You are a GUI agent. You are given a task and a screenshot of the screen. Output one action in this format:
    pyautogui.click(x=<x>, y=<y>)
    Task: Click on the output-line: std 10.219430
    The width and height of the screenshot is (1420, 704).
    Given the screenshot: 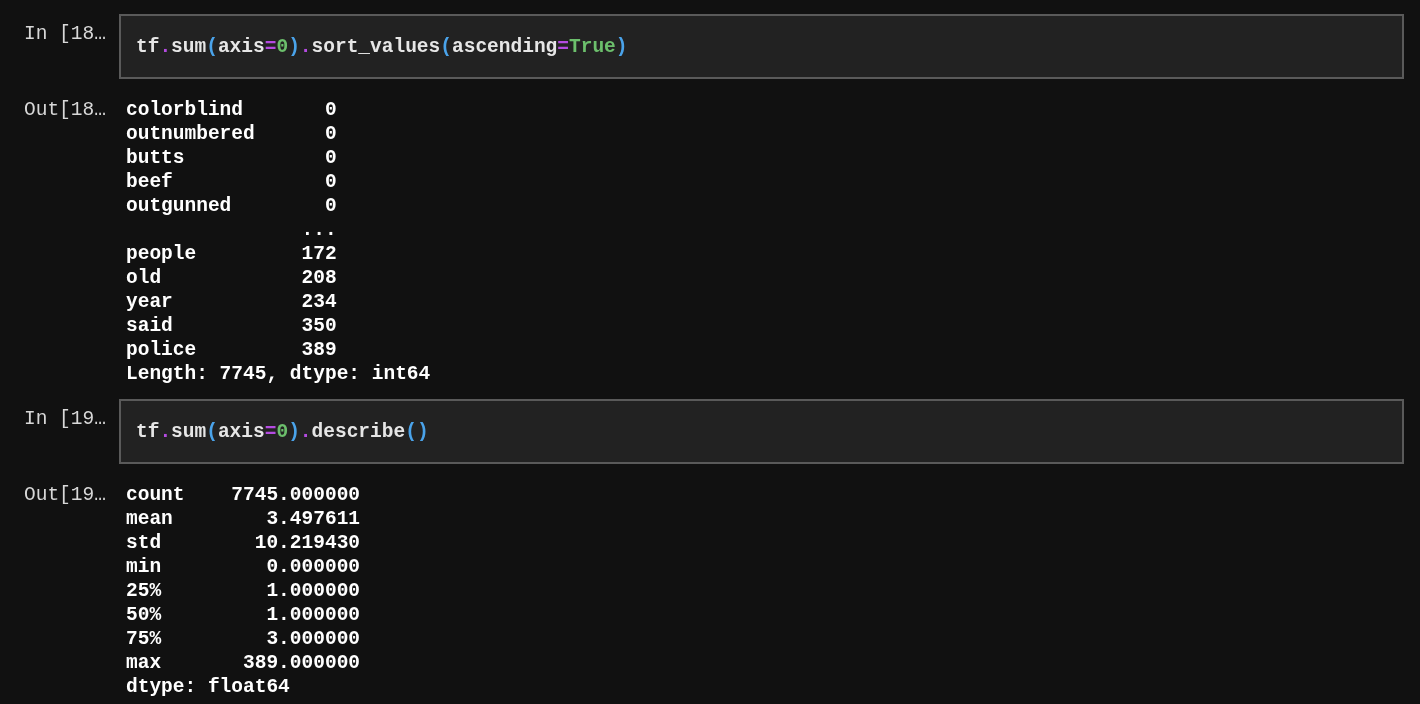 What is the action you would take?
    pyautogui.click(x=243, y=543)
    